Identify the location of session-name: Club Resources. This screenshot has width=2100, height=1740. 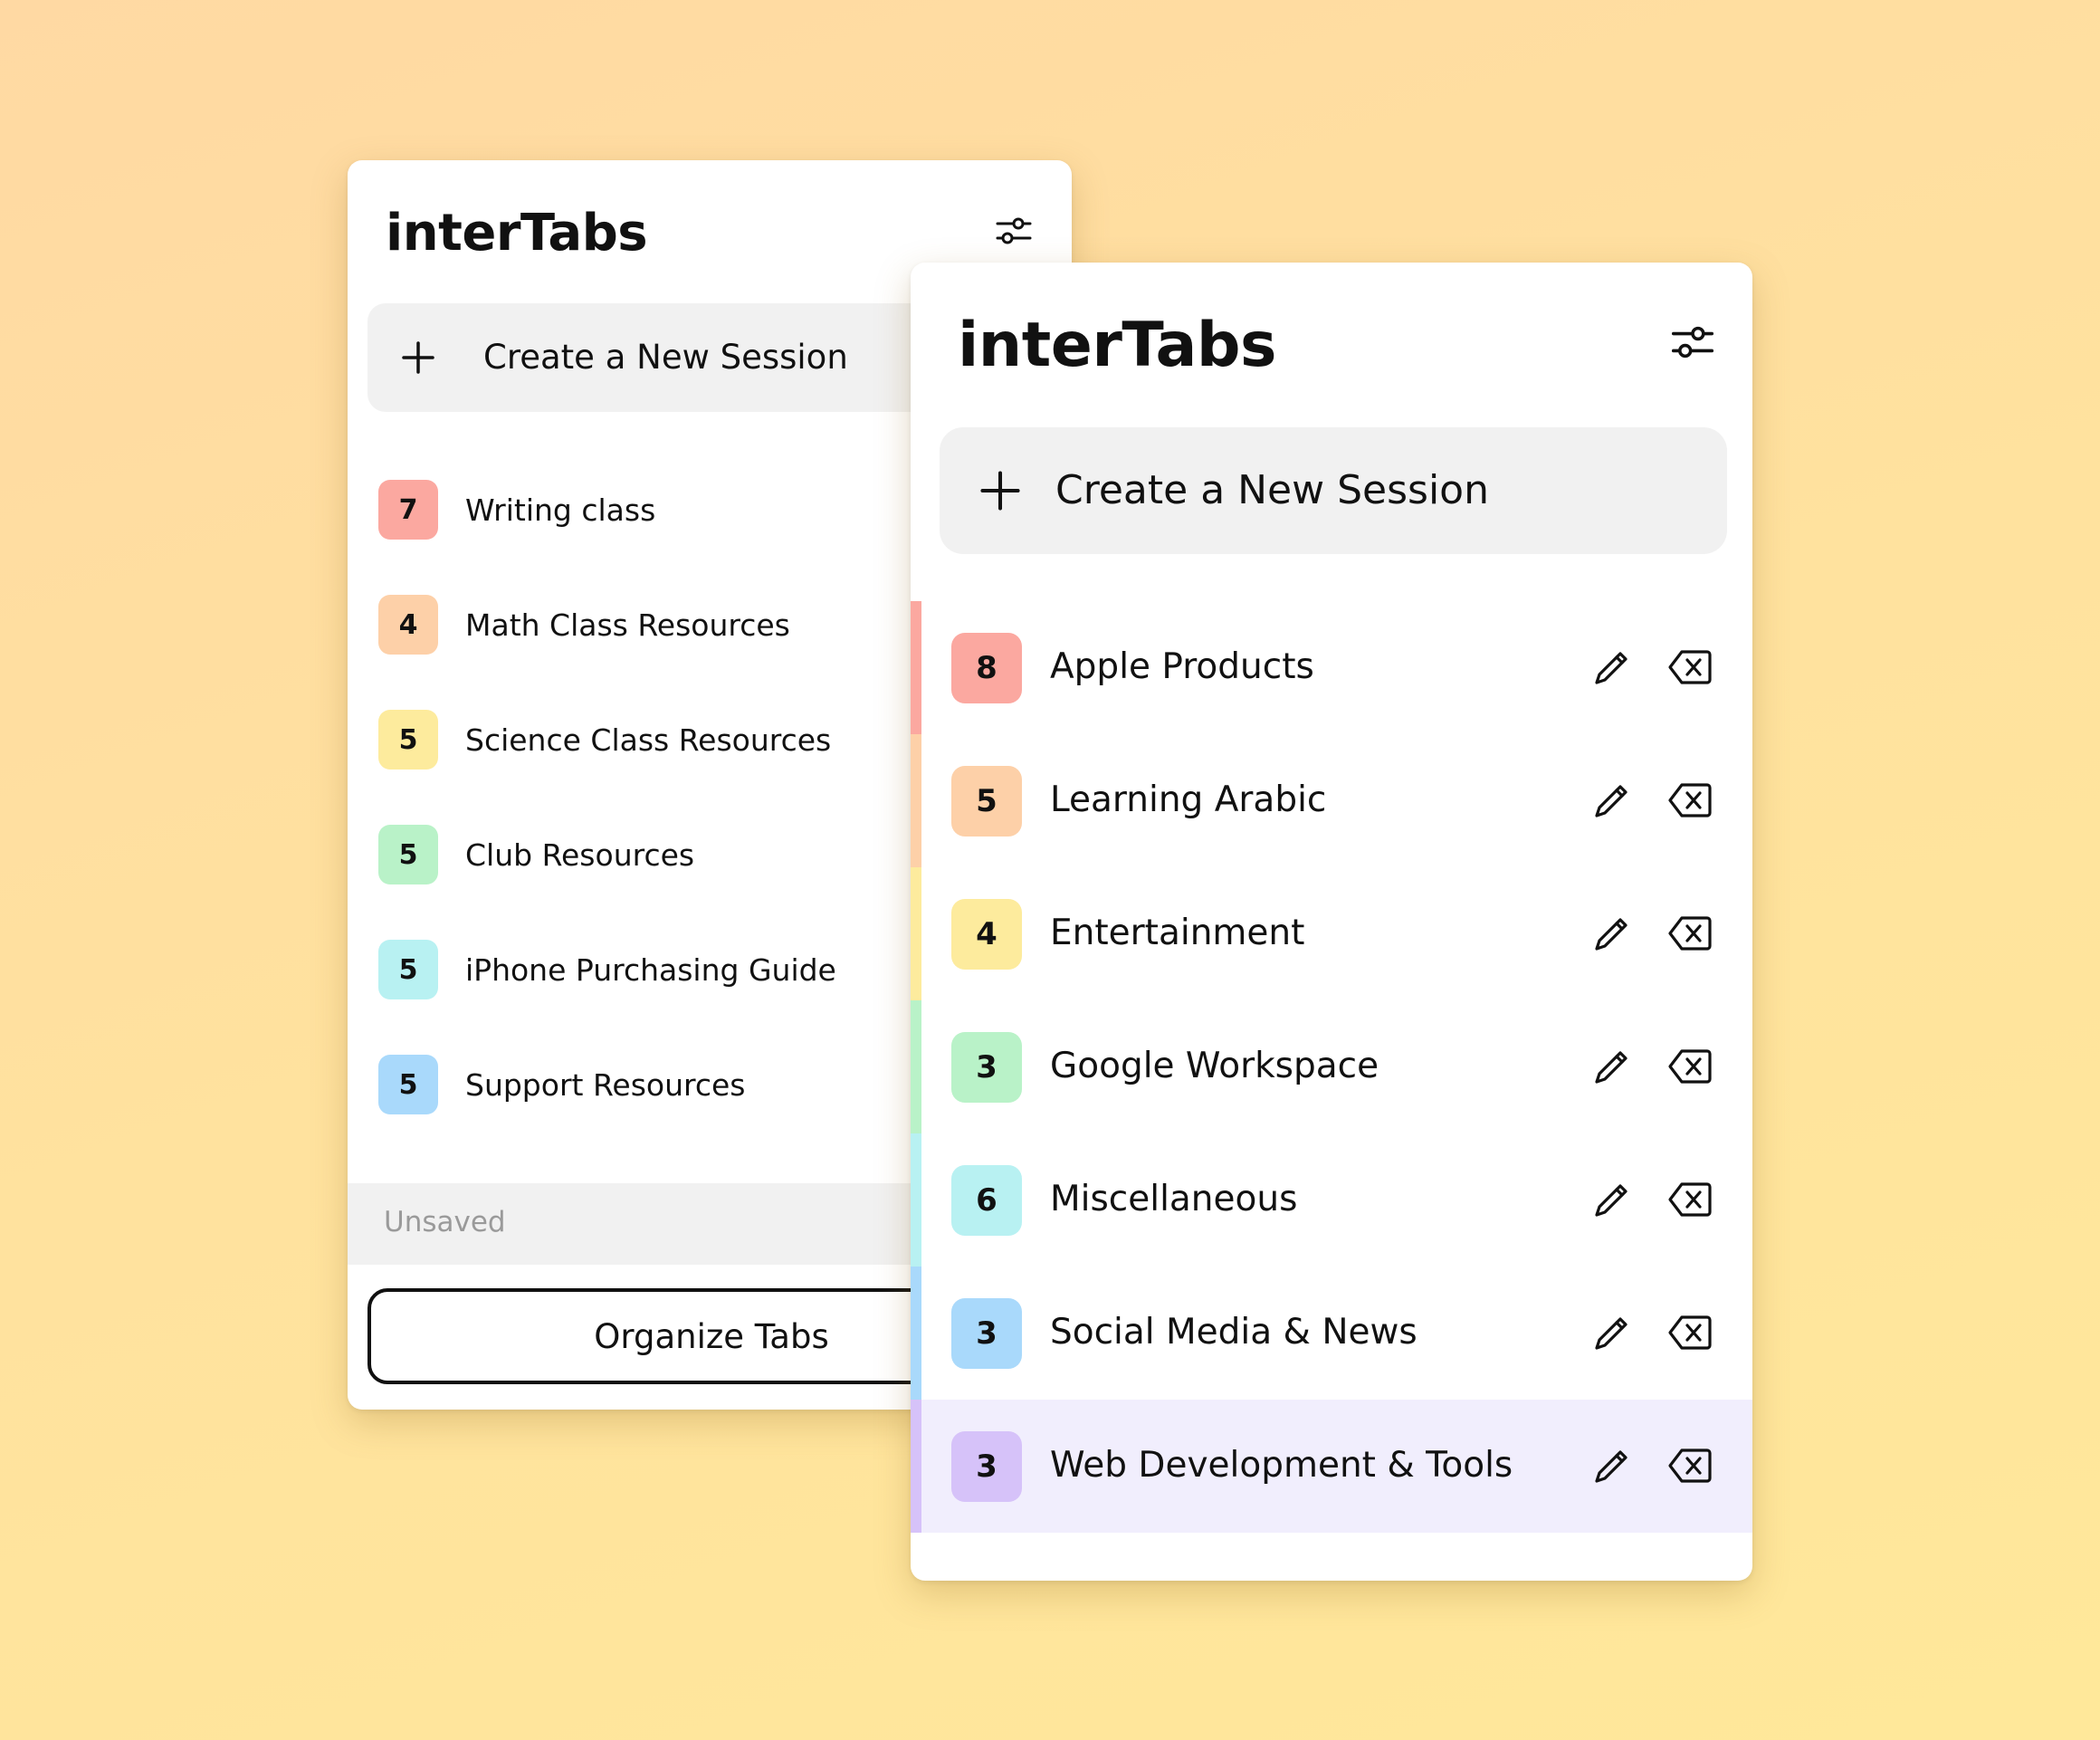
(580, 855).